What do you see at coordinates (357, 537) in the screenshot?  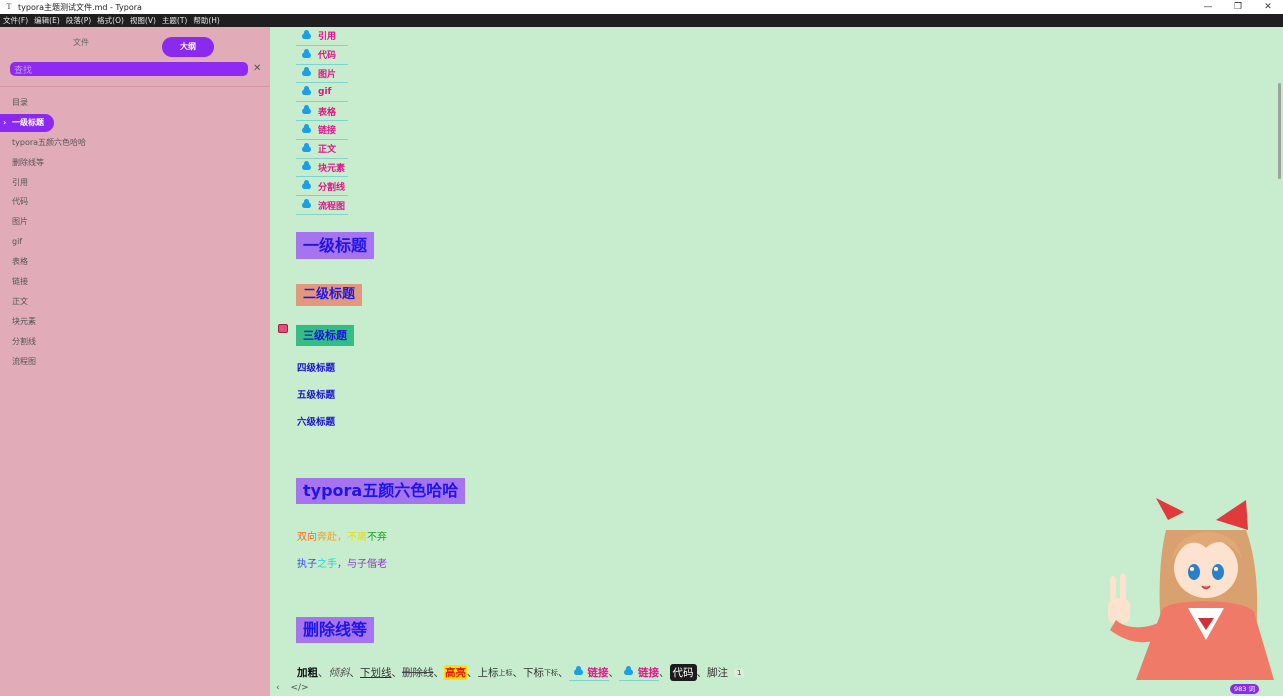 I see `poem-text: 不离` at bounding box center [357, 537].